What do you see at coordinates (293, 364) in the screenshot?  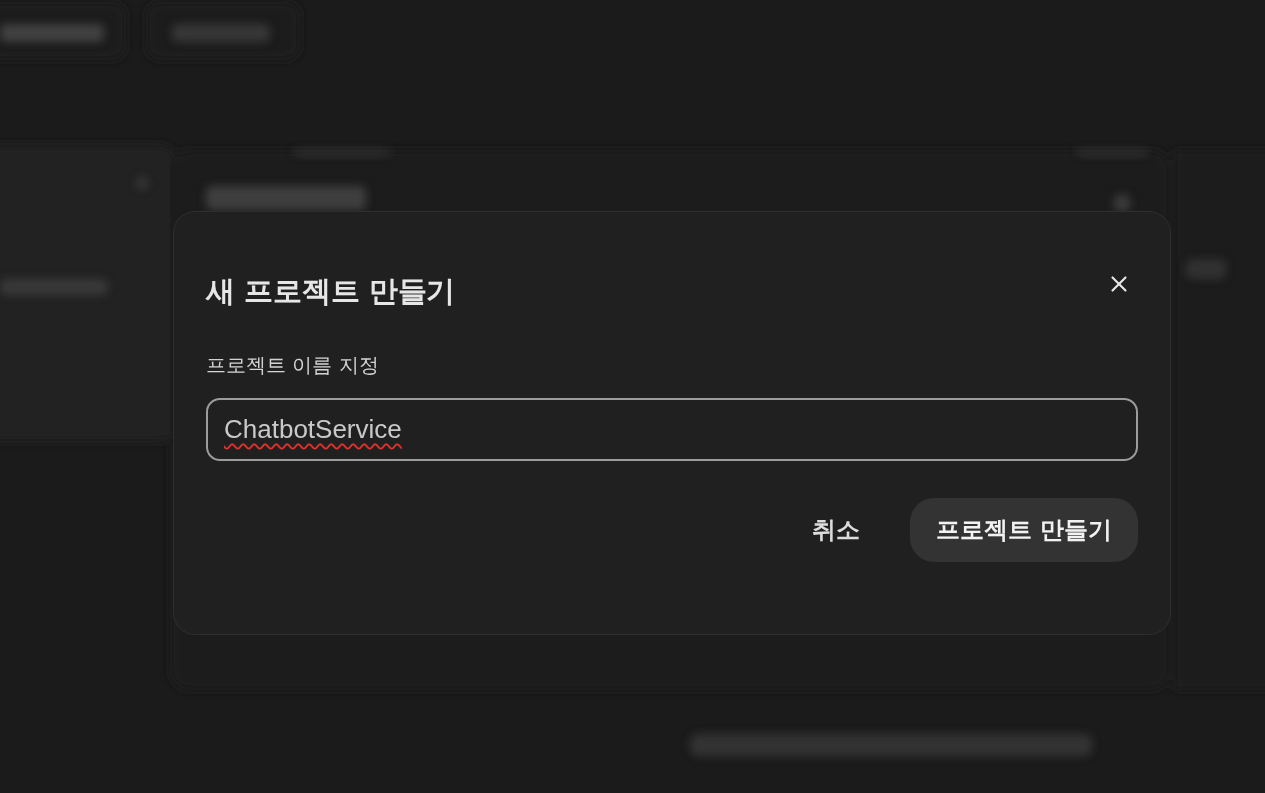 I see `field-label: 프로젝트 이름 지정` at bounding box center [293, 364].